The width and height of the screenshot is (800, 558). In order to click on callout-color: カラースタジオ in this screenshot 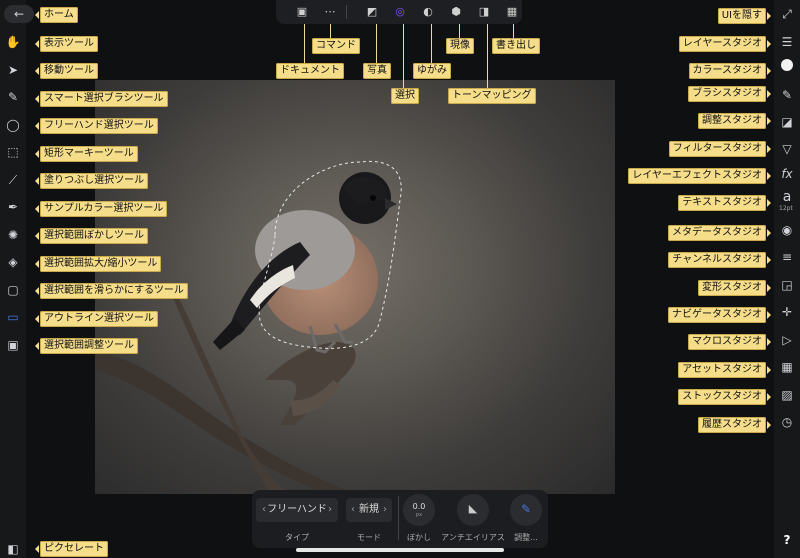, I will do `click(729, 71)`.